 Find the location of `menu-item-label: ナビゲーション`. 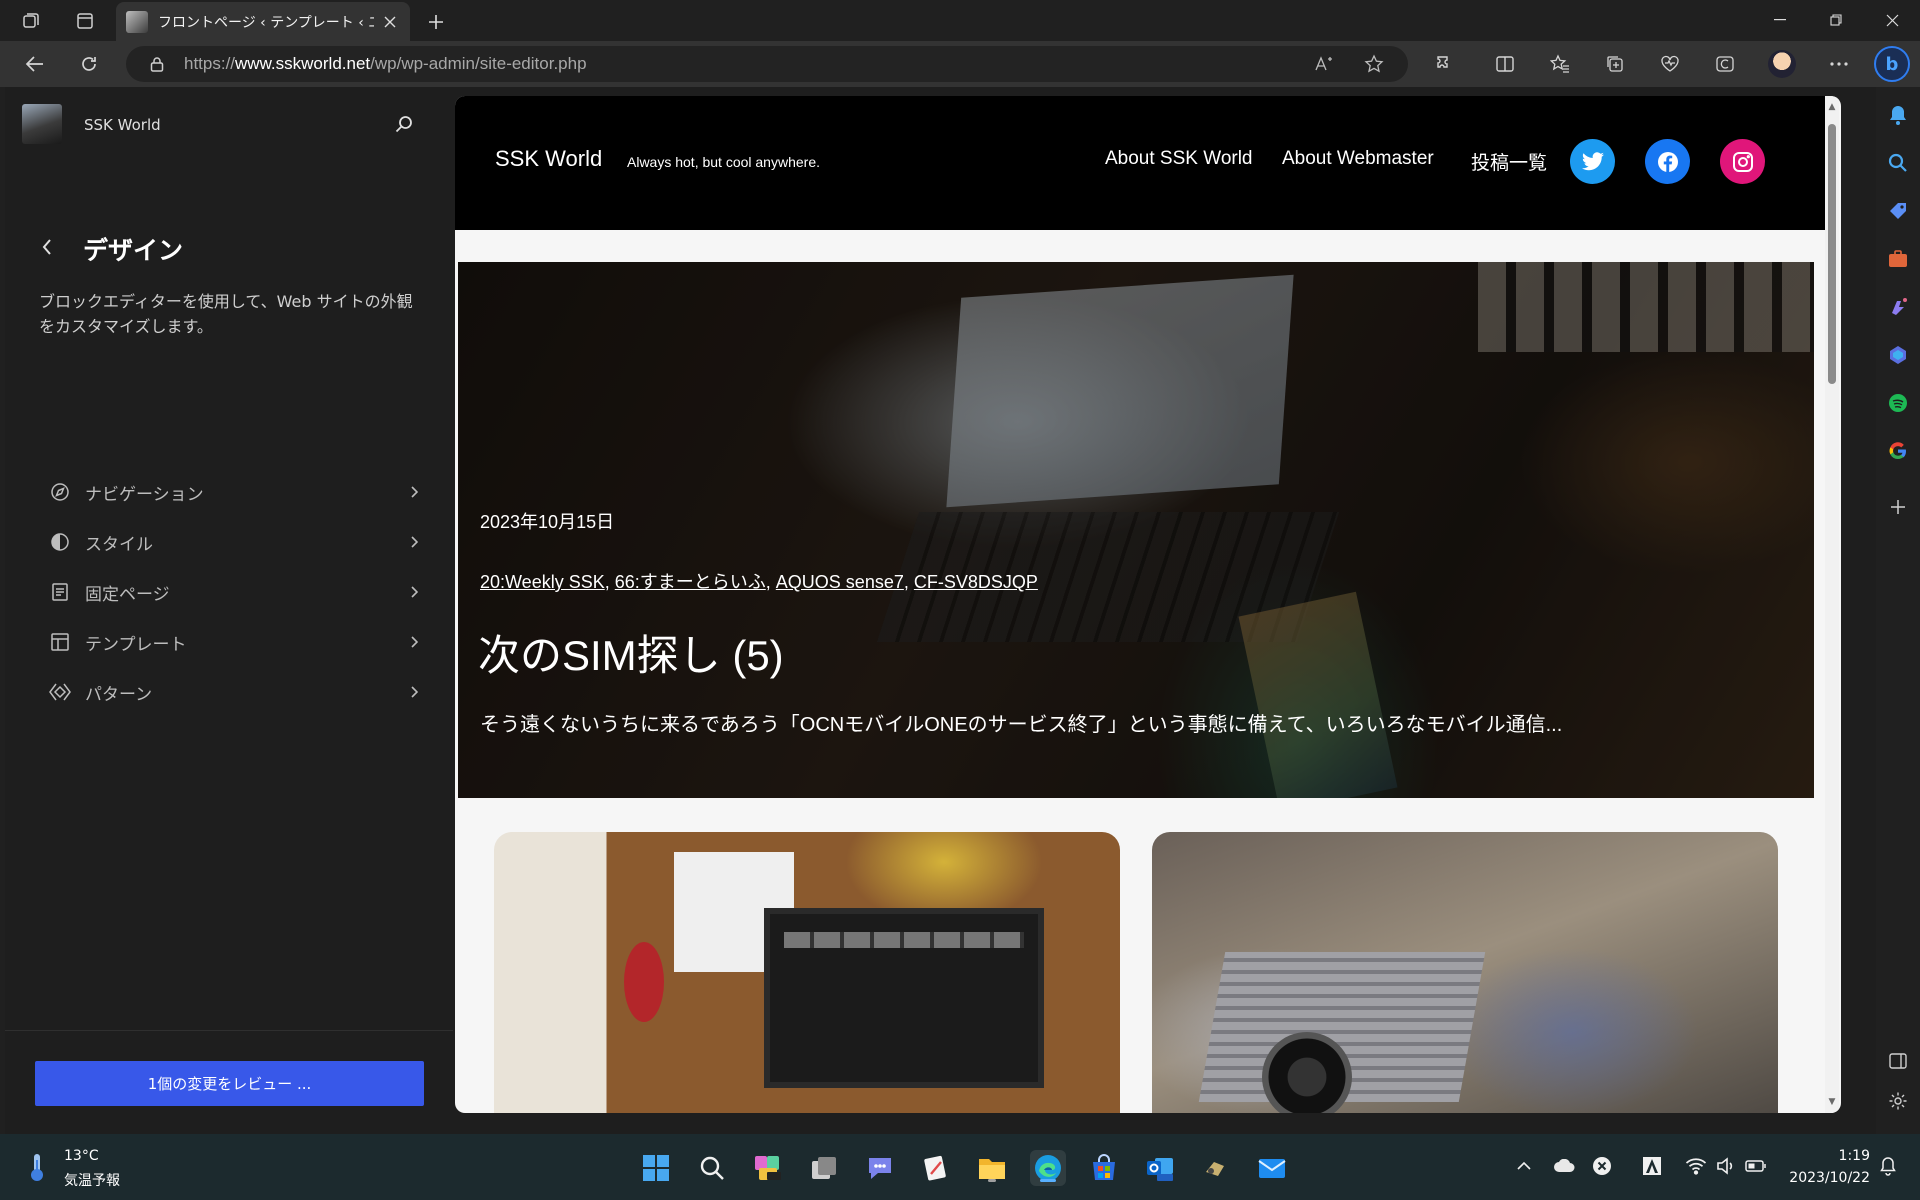

menu-item-label: ナビゲーション is located at coordinates (144, 494).